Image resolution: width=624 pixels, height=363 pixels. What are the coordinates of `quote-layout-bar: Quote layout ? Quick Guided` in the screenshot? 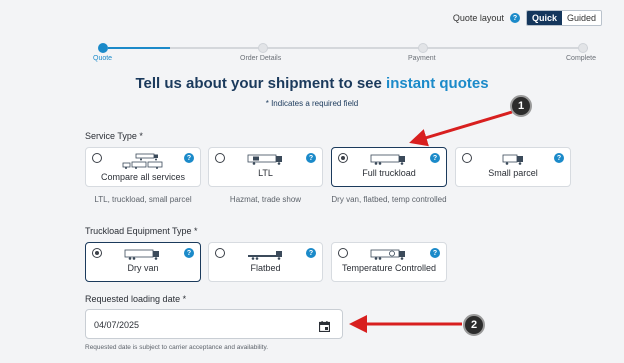 It's located at (527, 18).